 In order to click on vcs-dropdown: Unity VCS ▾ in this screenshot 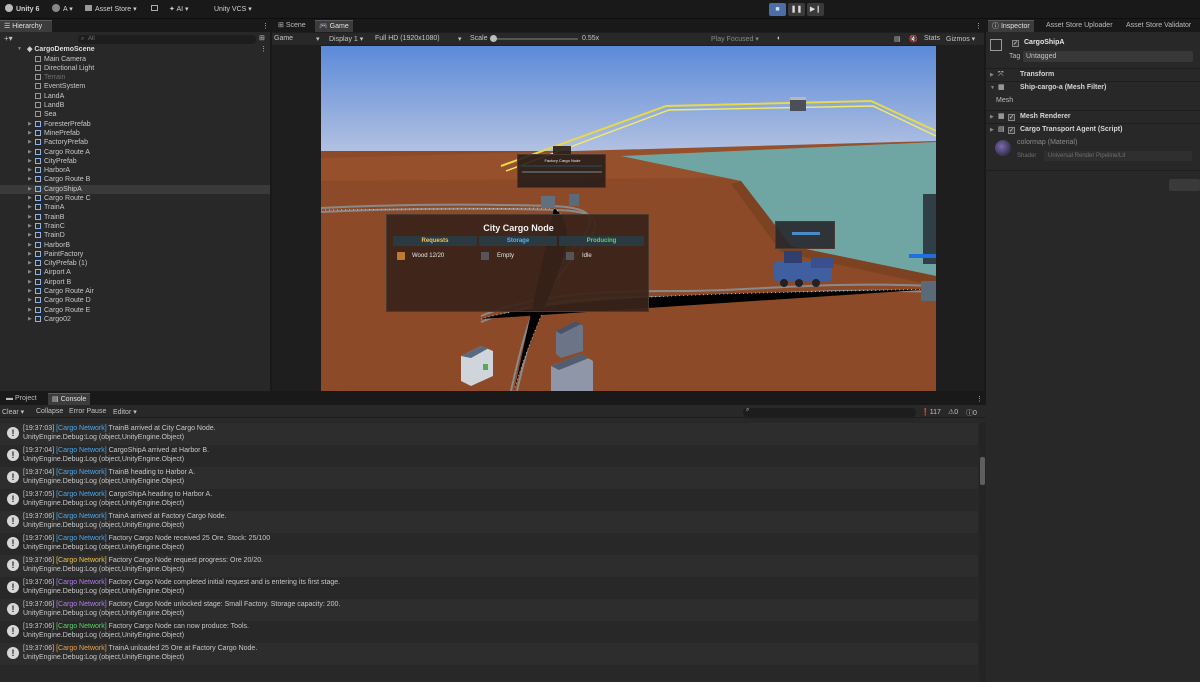, I will do `click(233, 9)`.